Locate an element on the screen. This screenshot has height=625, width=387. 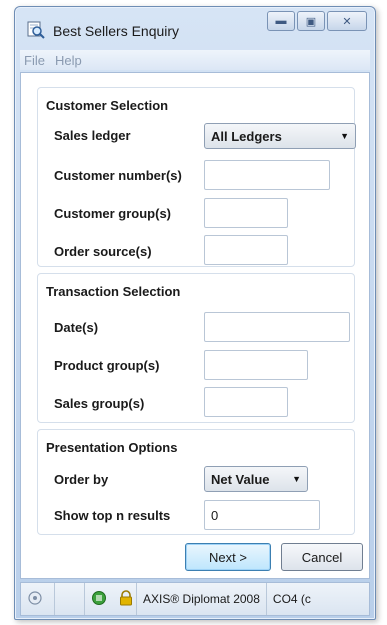
top-n-label: Show top n results is located at coordinates (112, 515).